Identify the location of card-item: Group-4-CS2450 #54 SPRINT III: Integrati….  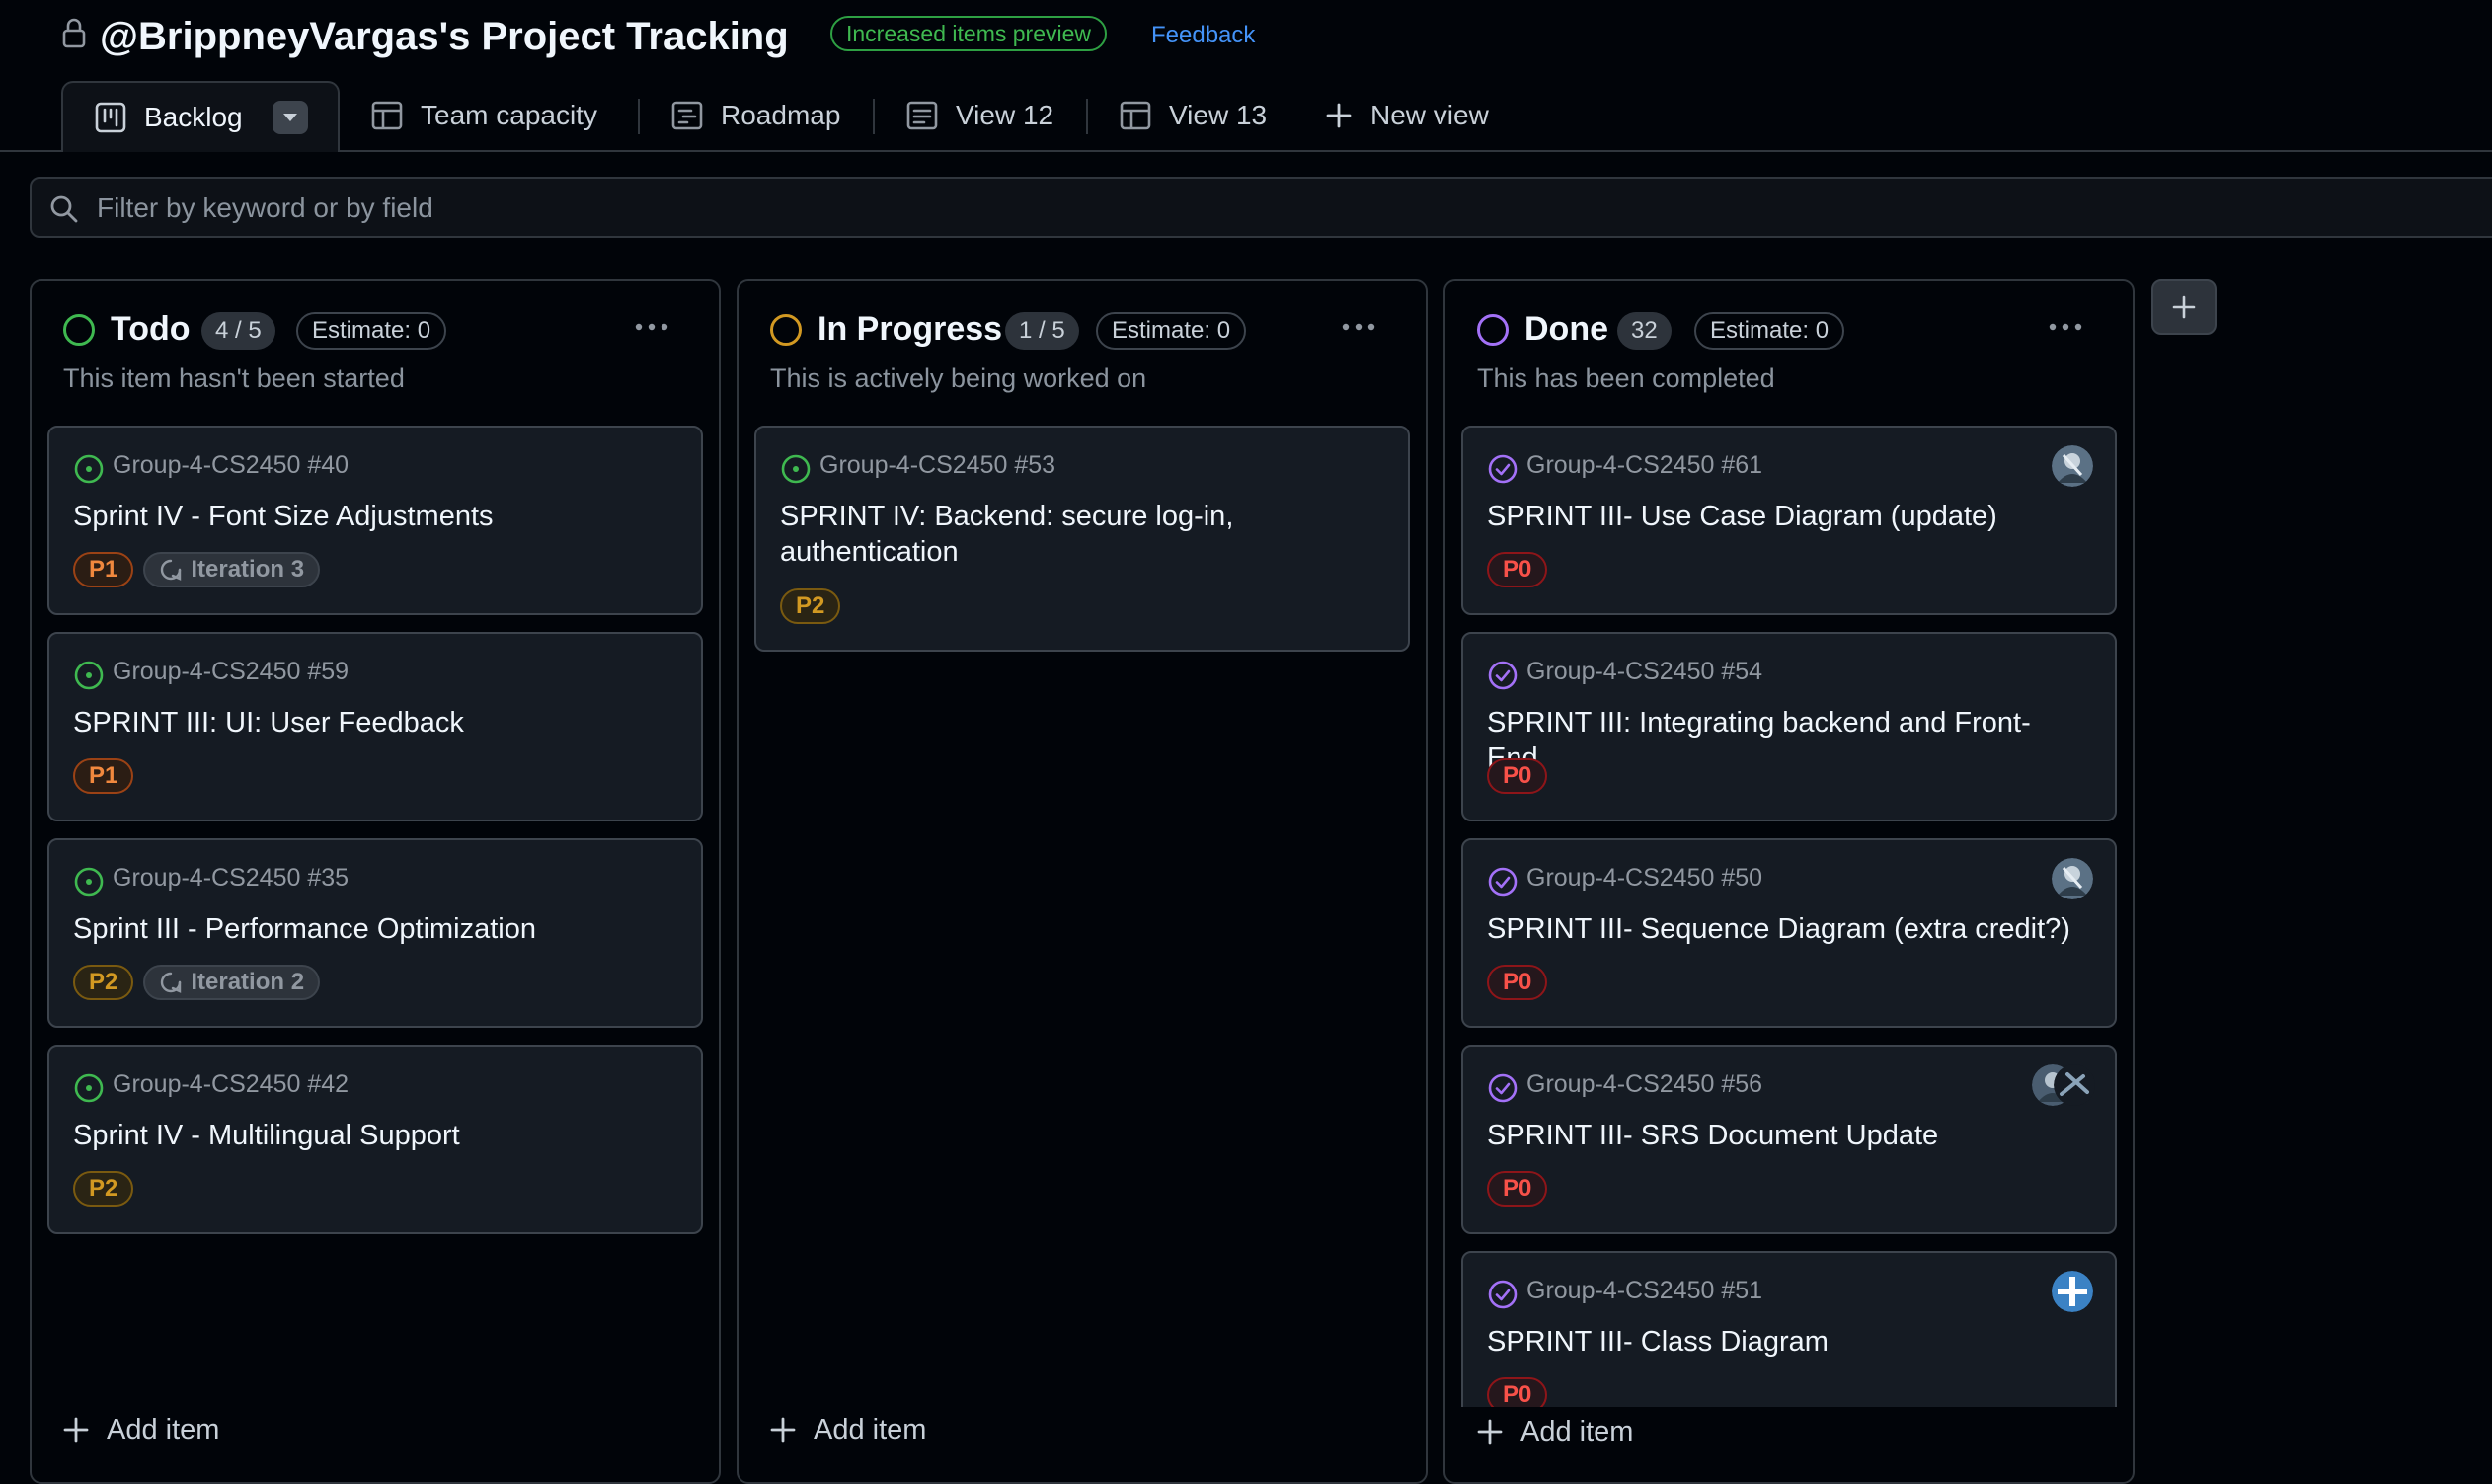
(1789, 726).